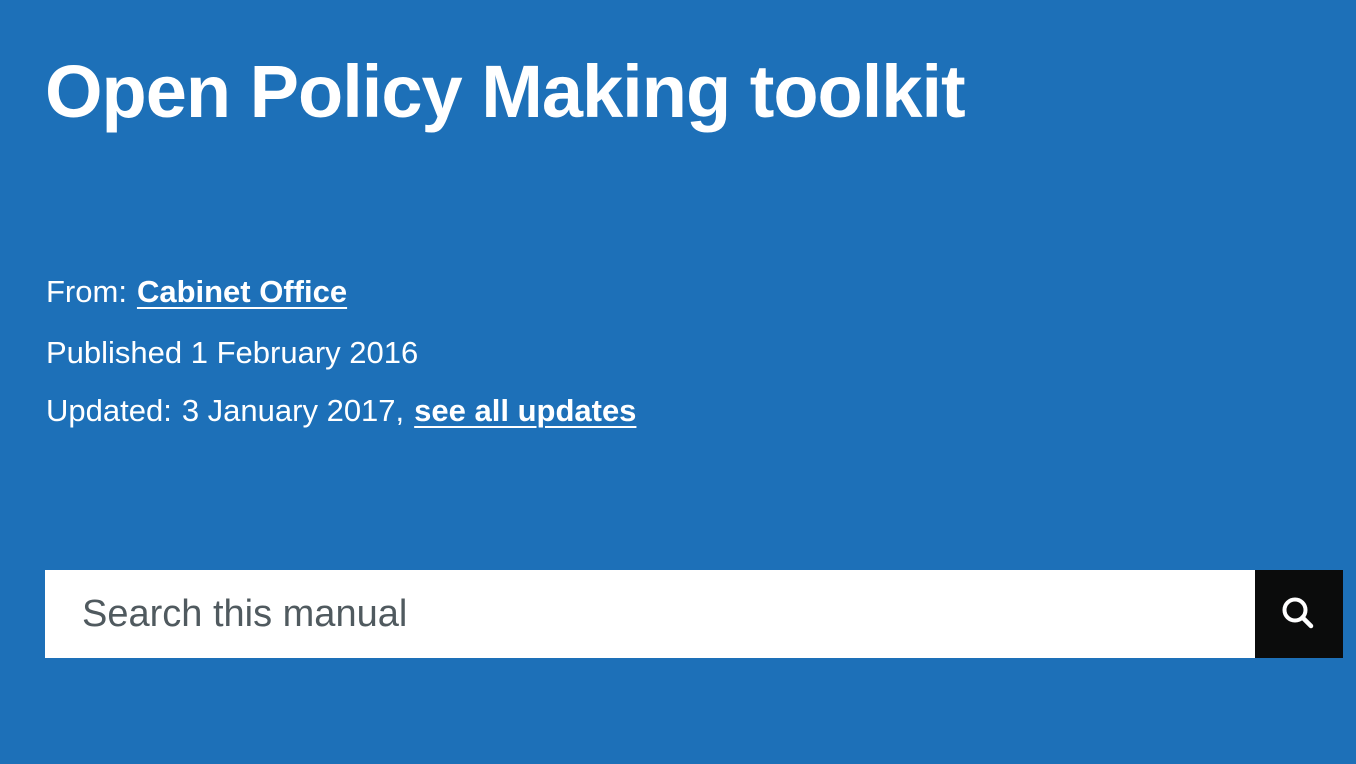 The height and width of the screenshot is (764, 1356). Describe the element at coordinates (86, 291) in the screenshot. I see `from-label: From:` at that location.